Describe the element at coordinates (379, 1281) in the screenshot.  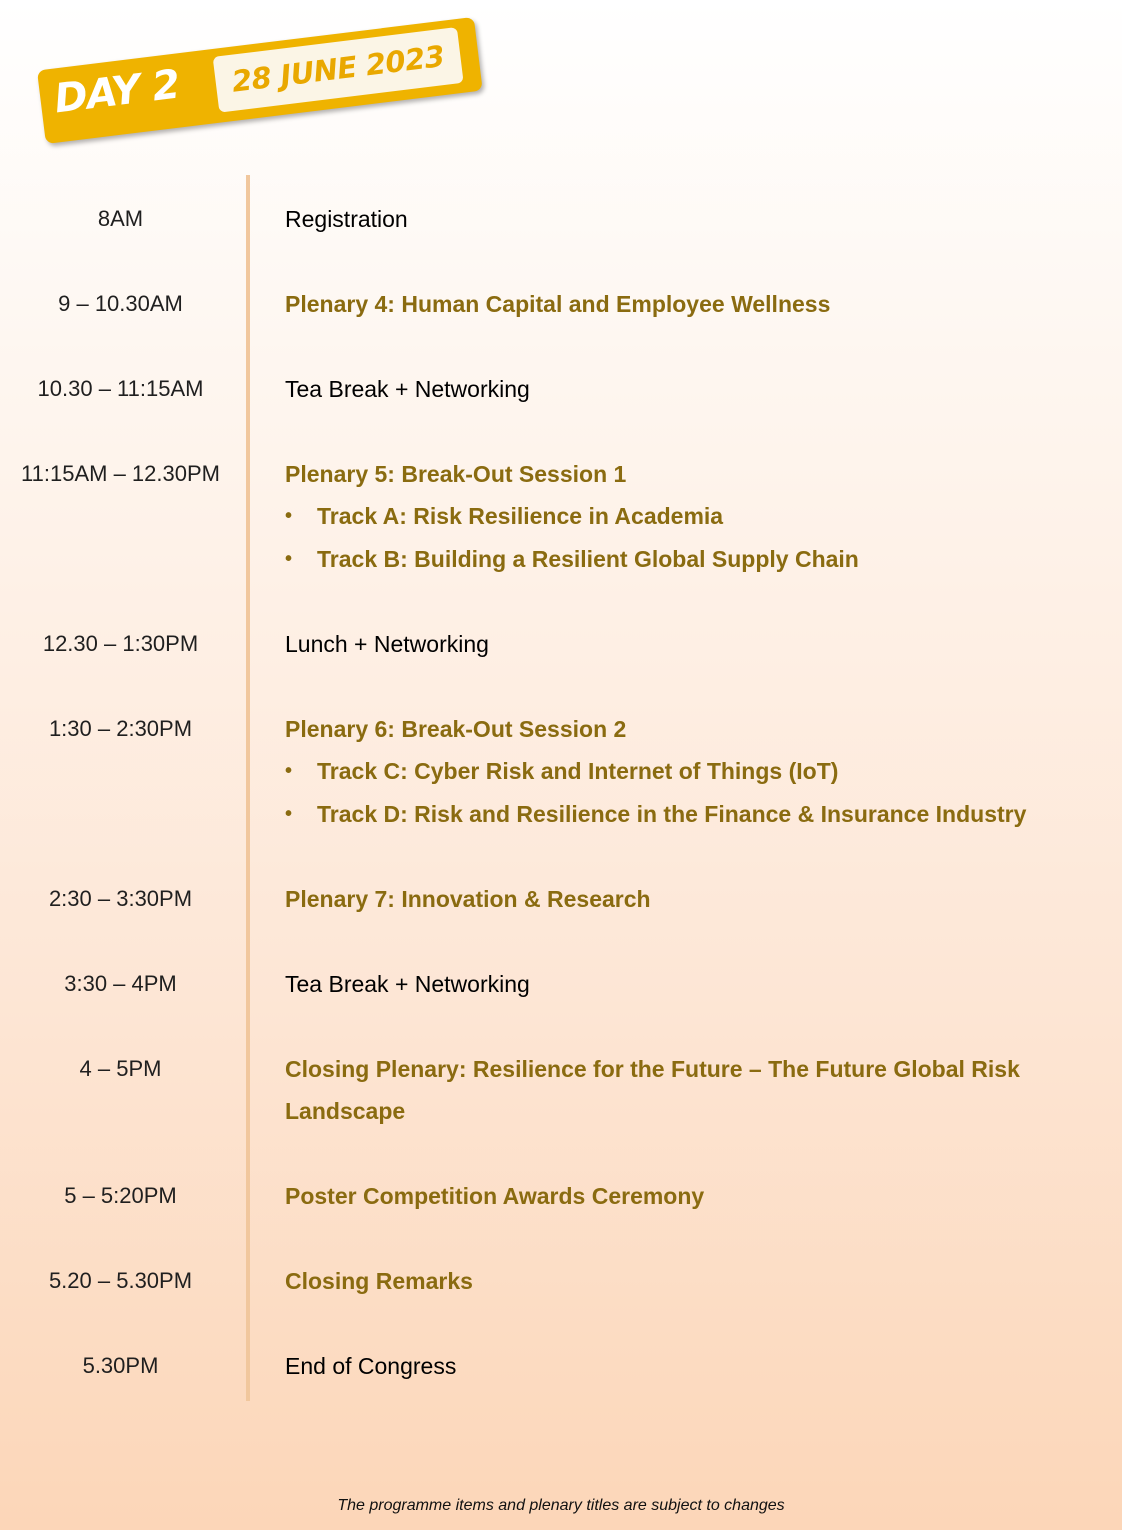
I see `agenda-title: Closing Remarks` at that location.